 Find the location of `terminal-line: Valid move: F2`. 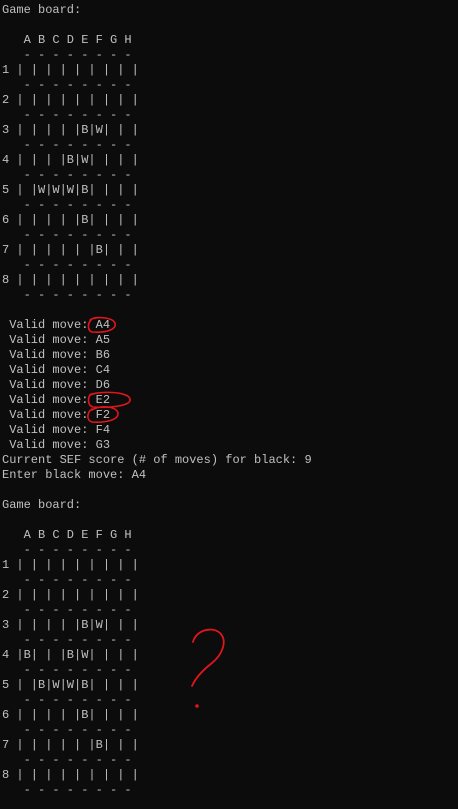

terminal-line: Valid move: F2 is located at coordinates (56, 415).